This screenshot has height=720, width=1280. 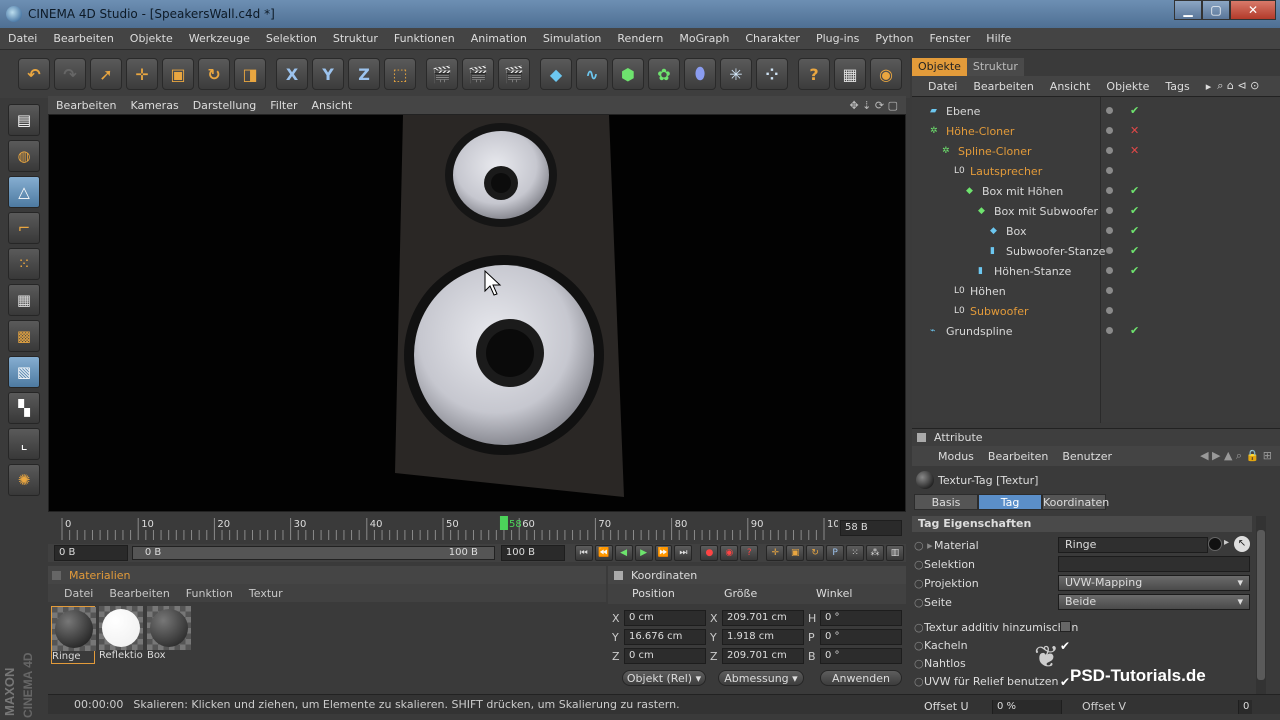 I want to click on render-settings-icon: 🎬, so click(x=514, y=74).